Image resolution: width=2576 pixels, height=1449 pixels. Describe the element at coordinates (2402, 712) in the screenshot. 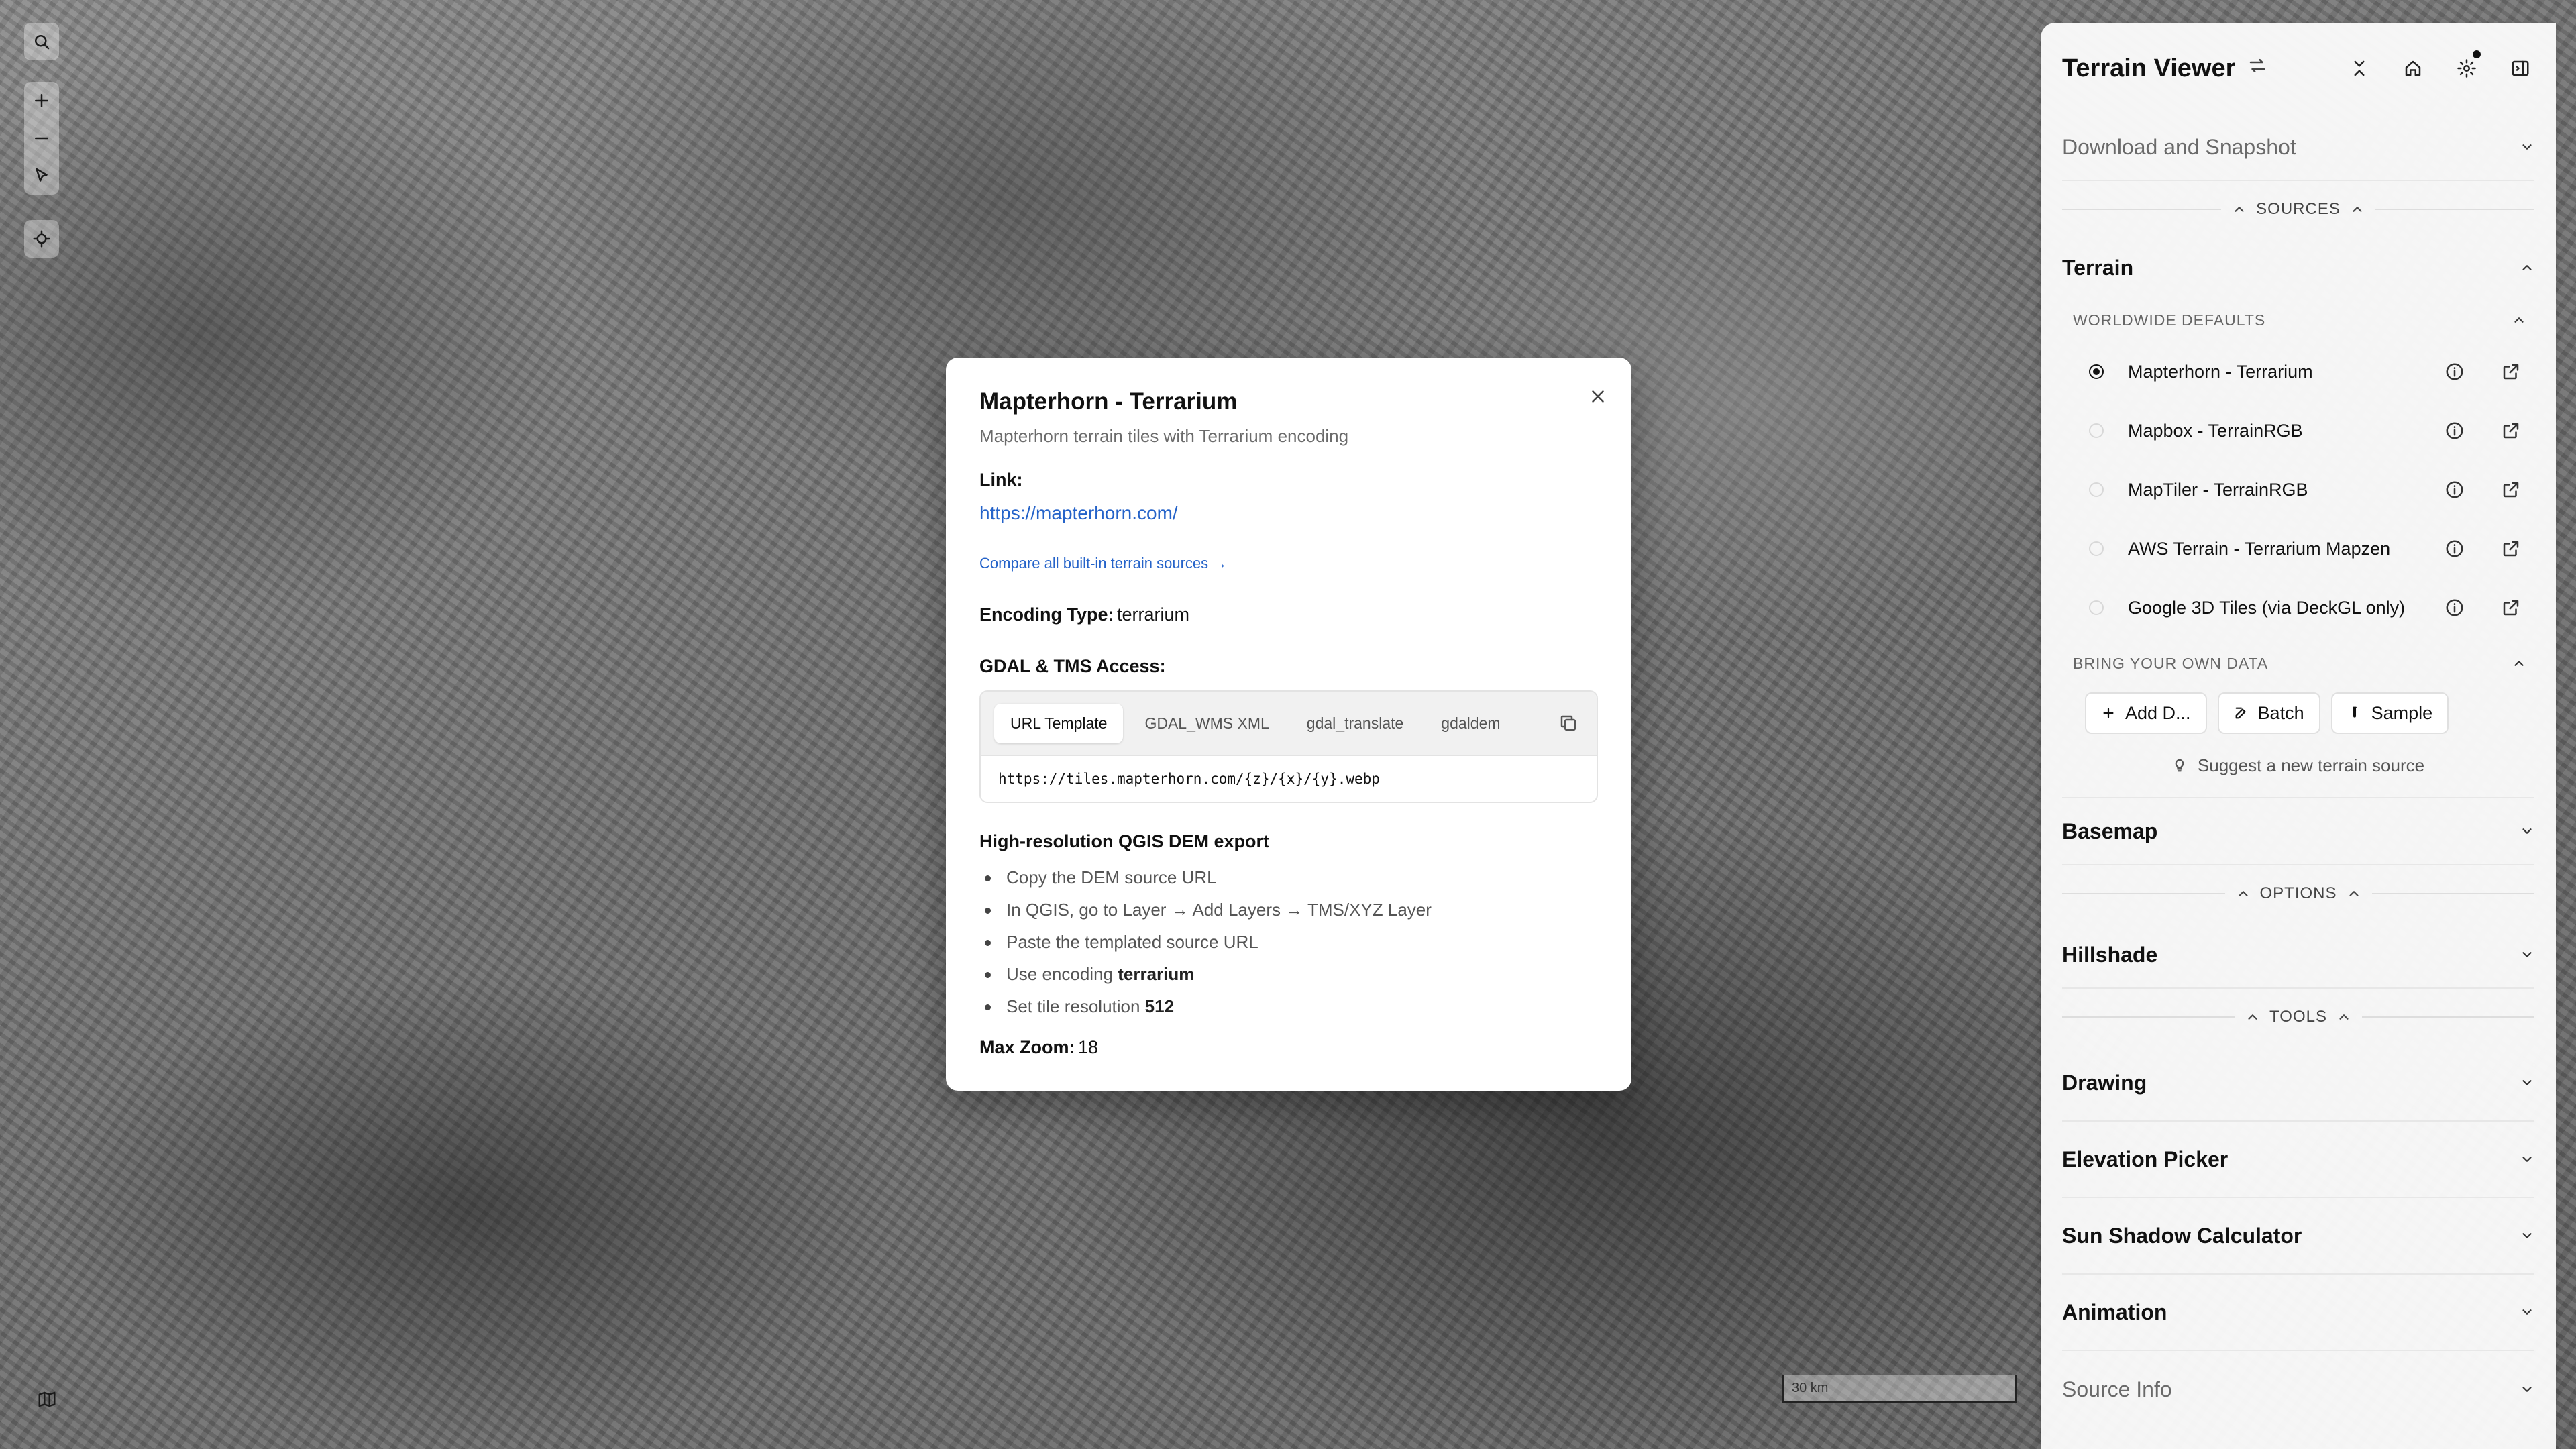

I see `button-label: Sample` at that location.